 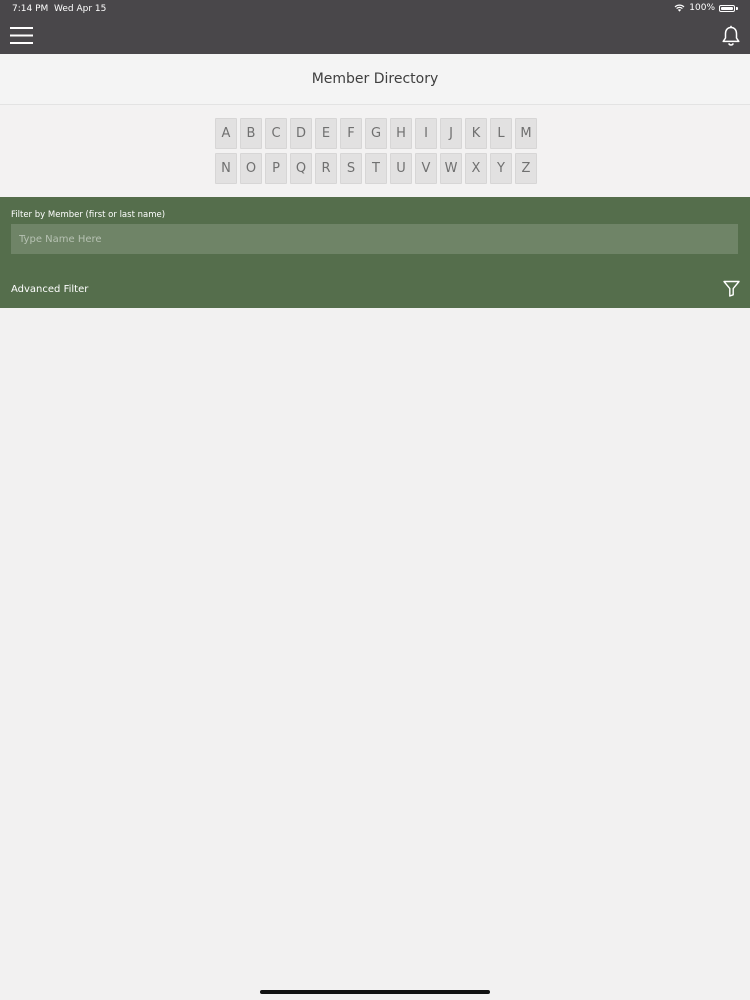 What do you see at coordinates (251, 168) in the screenshot?
I see `letter-button-o: O` at bounding box center [251, 168].